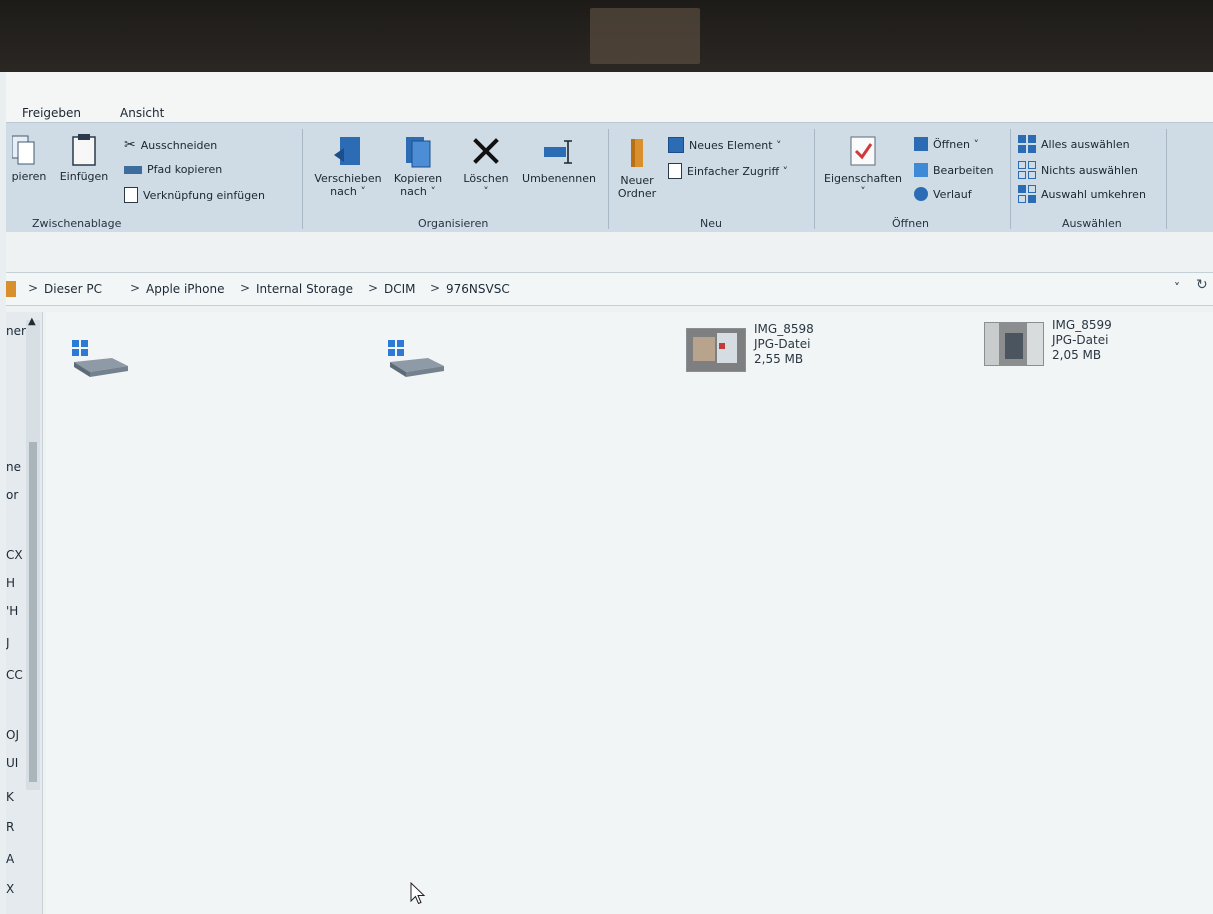 The width and height of the screenshot is (1213, 914). Describe the element at coordinates (637, 153) in the screenshot. I see `new-folder-icon` at that location.